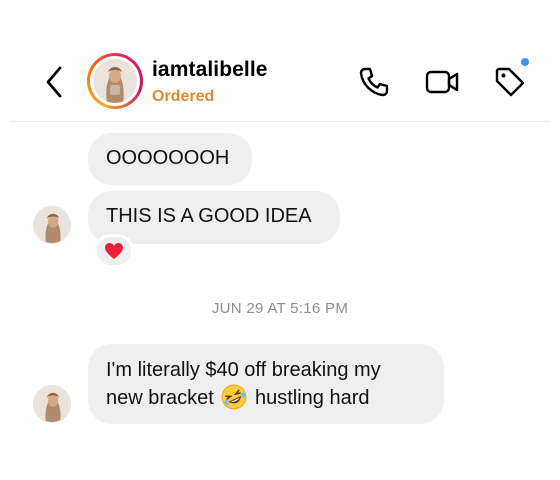 Image resolution: width=560 pixels, height=480 pixels. Describe the element at coordinates (243, 370) in the screenshot. I see `message-text-line: I'm literally $40 off breaking my` at that location.